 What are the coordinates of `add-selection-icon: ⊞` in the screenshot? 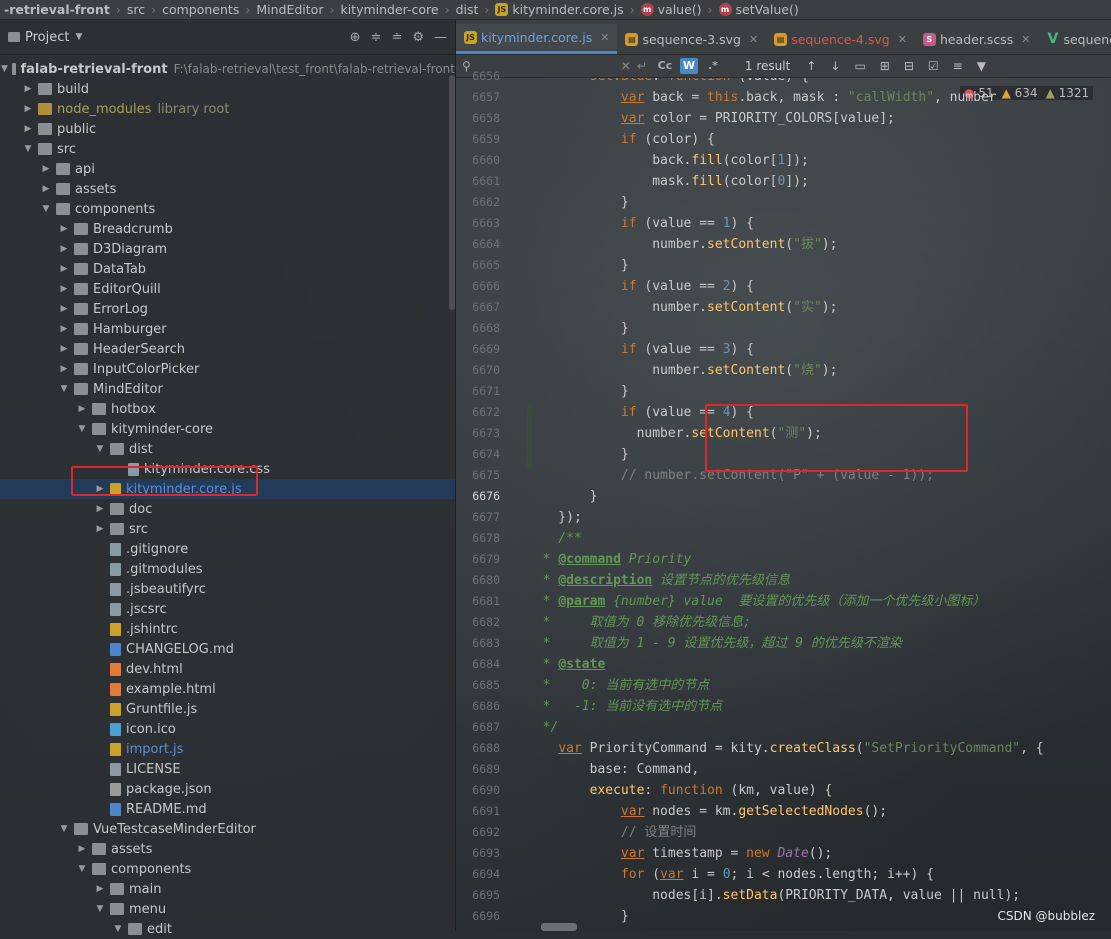 It's located at (885, 66).